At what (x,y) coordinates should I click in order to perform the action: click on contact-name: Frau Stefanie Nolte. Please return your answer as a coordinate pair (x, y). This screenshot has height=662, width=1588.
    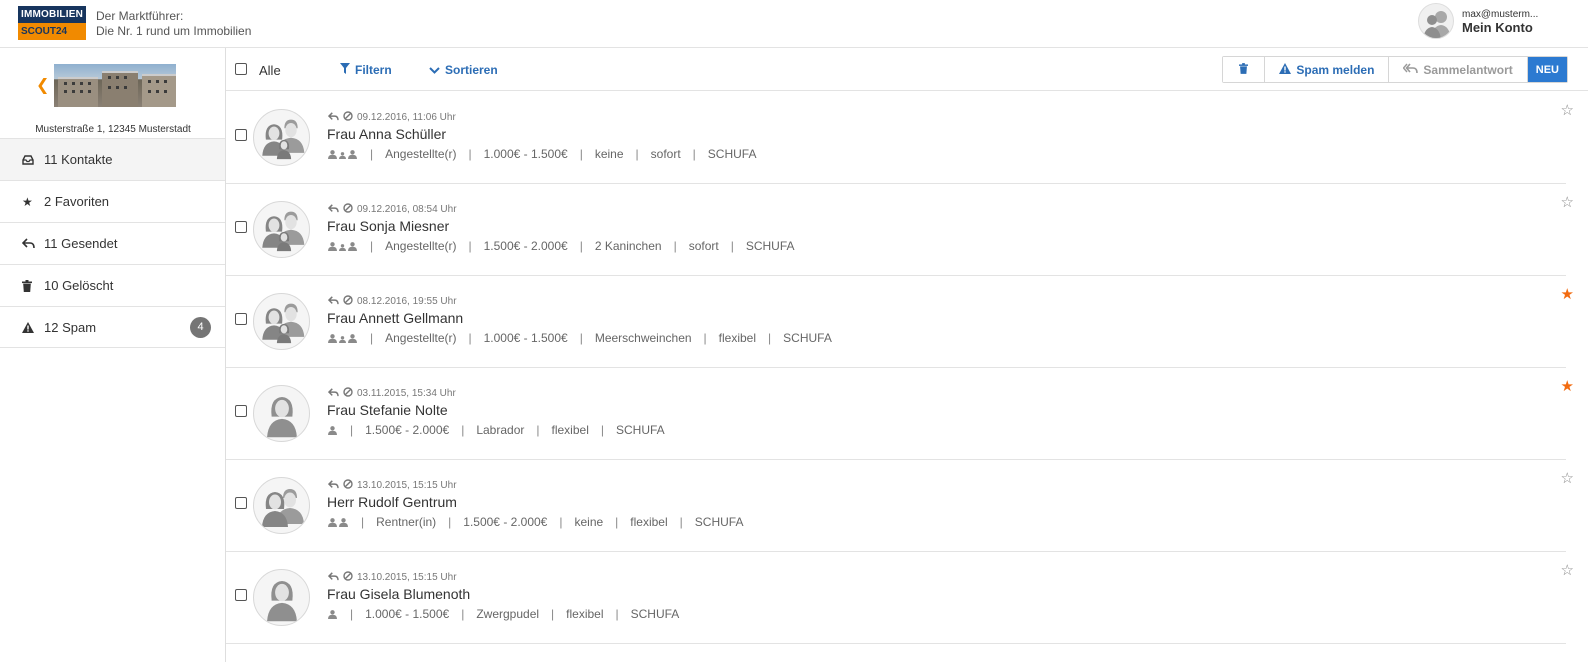
    Looking at the image, I should click on (387, 410).